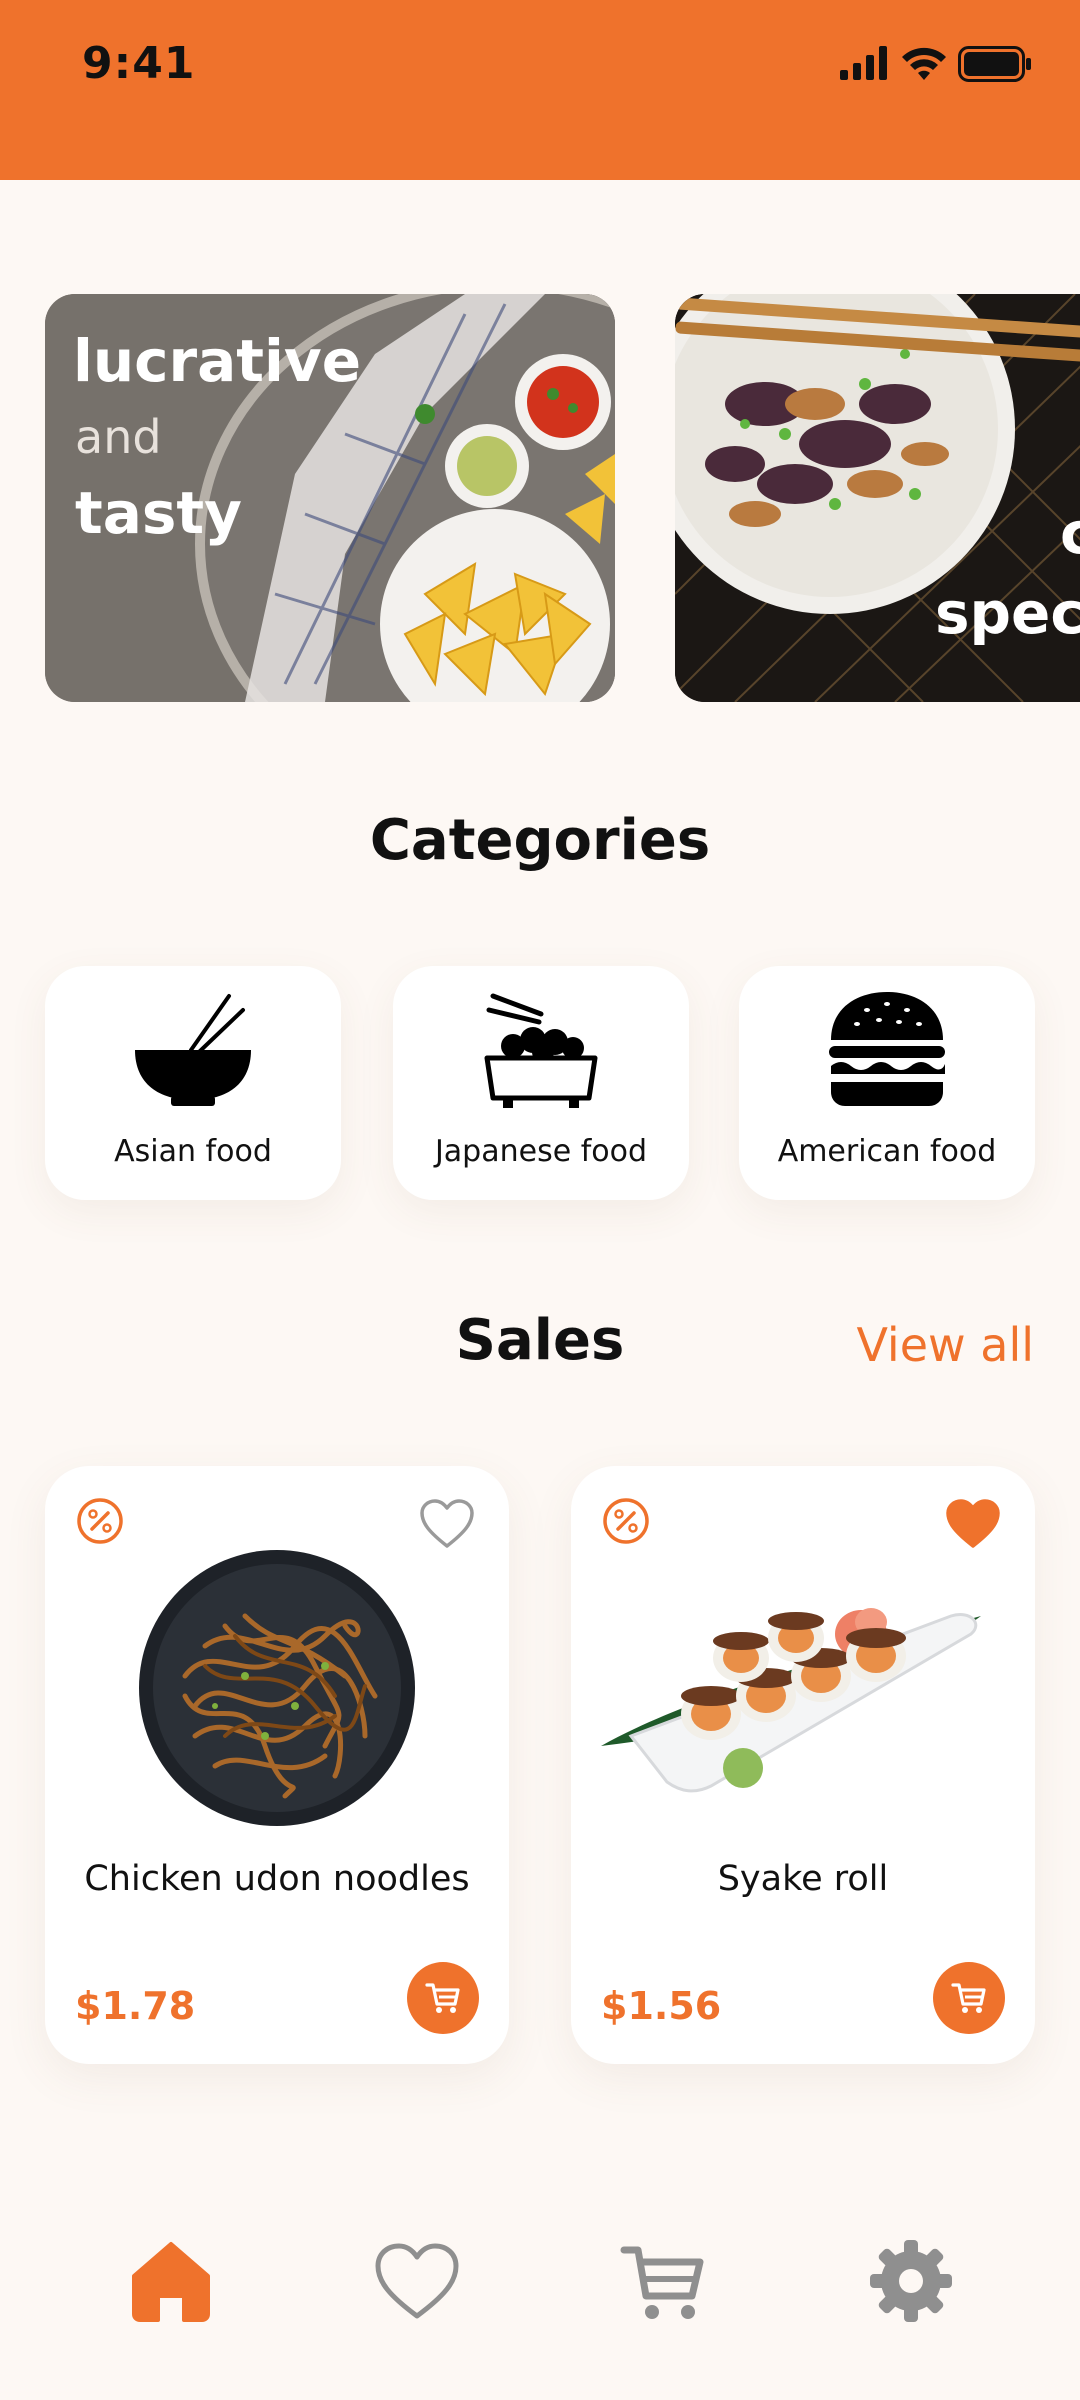  I want to click on product-name: Syake roll, so click(803, 1879).